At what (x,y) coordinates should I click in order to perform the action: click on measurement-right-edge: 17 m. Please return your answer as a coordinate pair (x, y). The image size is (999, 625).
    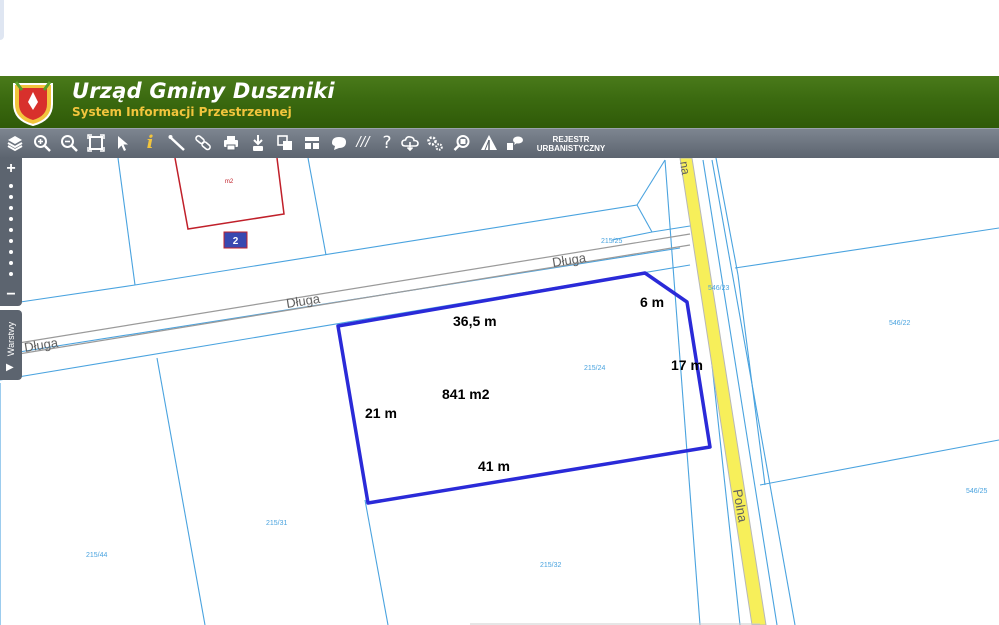
    Looking at the image, I should click on (687, 365).